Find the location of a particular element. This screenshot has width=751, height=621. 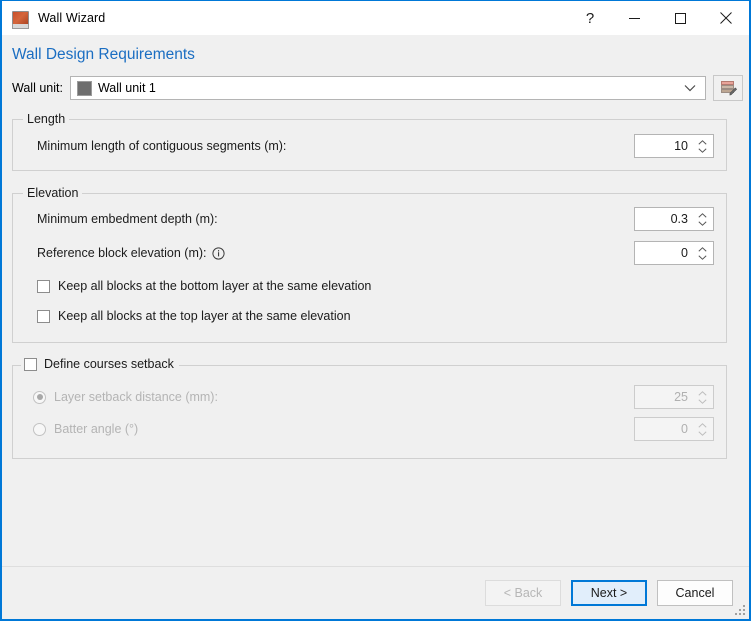

close-icon is located at coordinates (726, 18).